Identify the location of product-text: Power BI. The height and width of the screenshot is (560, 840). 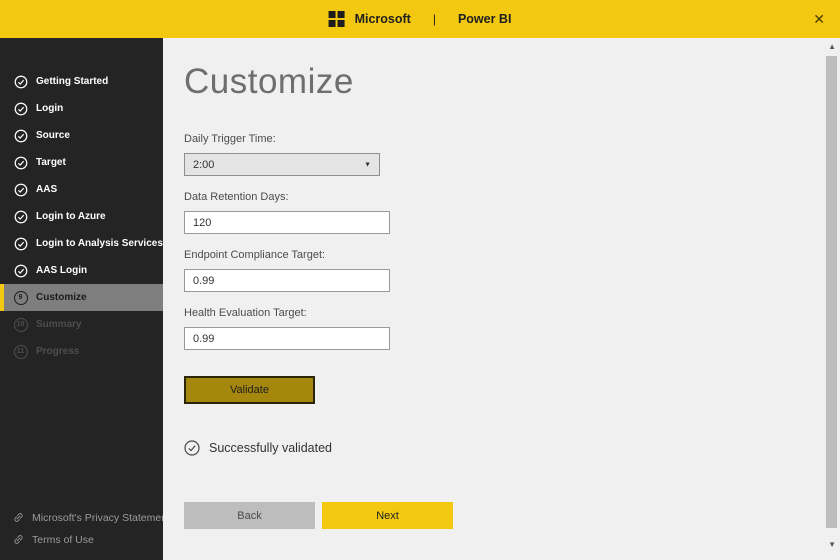
(484, 19).